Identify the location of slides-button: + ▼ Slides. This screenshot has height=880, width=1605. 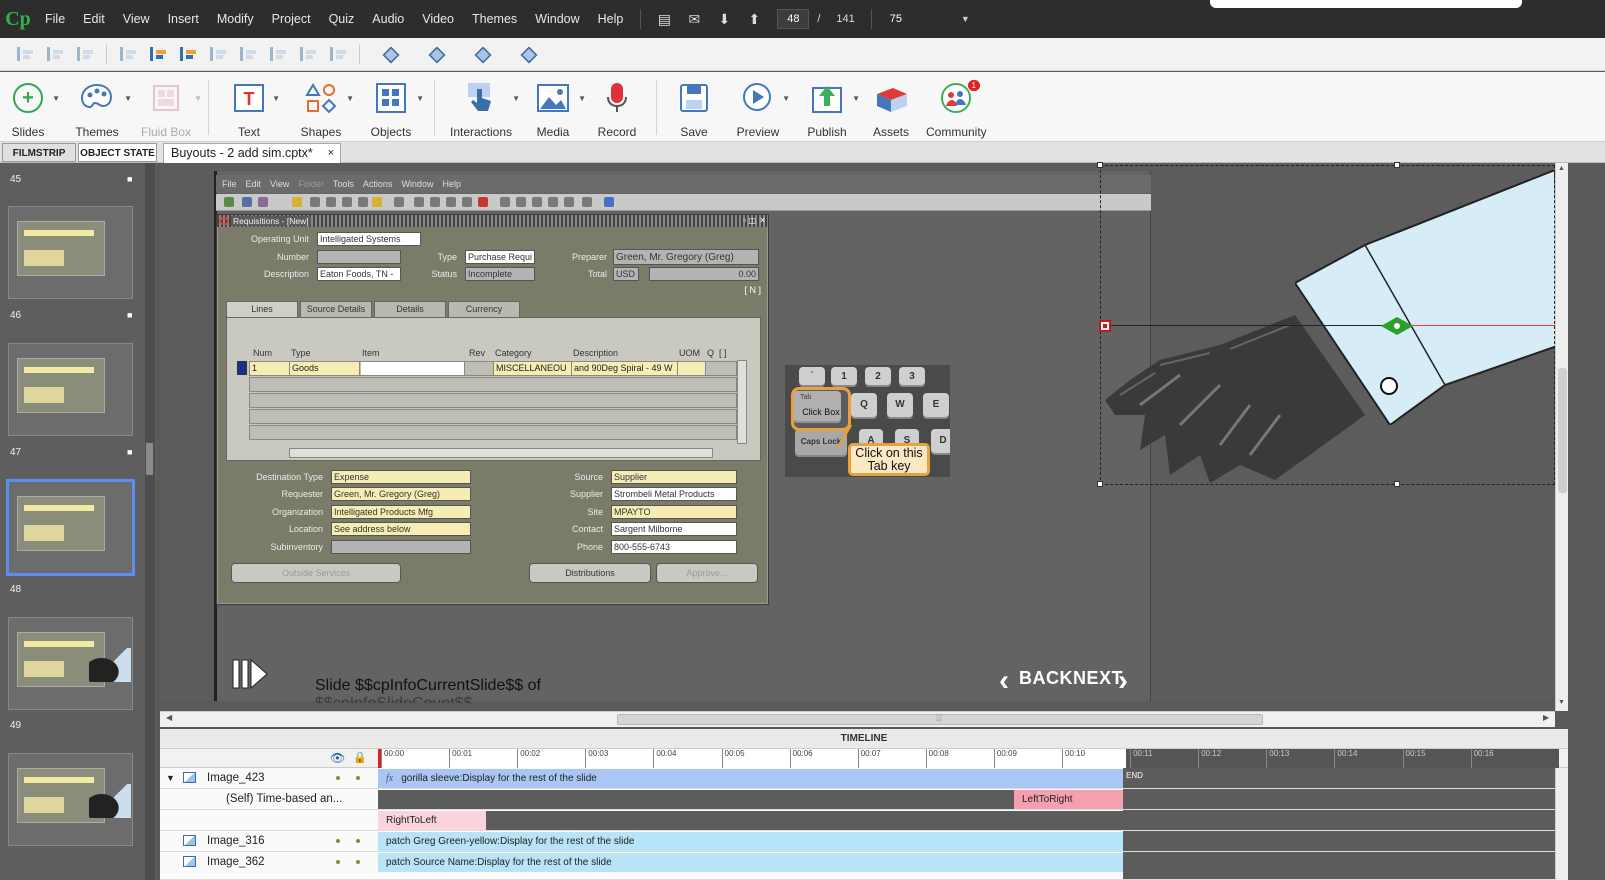
(33, 107).